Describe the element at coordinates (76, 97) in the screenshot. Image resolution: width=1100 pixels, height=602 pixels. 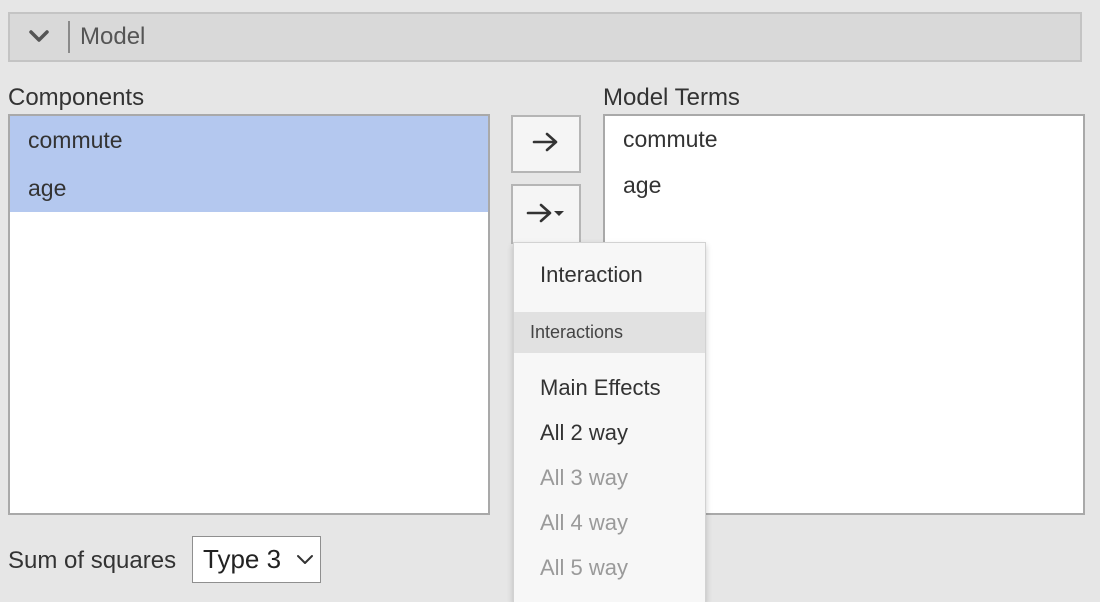
I see `components-label: Components` at that location.